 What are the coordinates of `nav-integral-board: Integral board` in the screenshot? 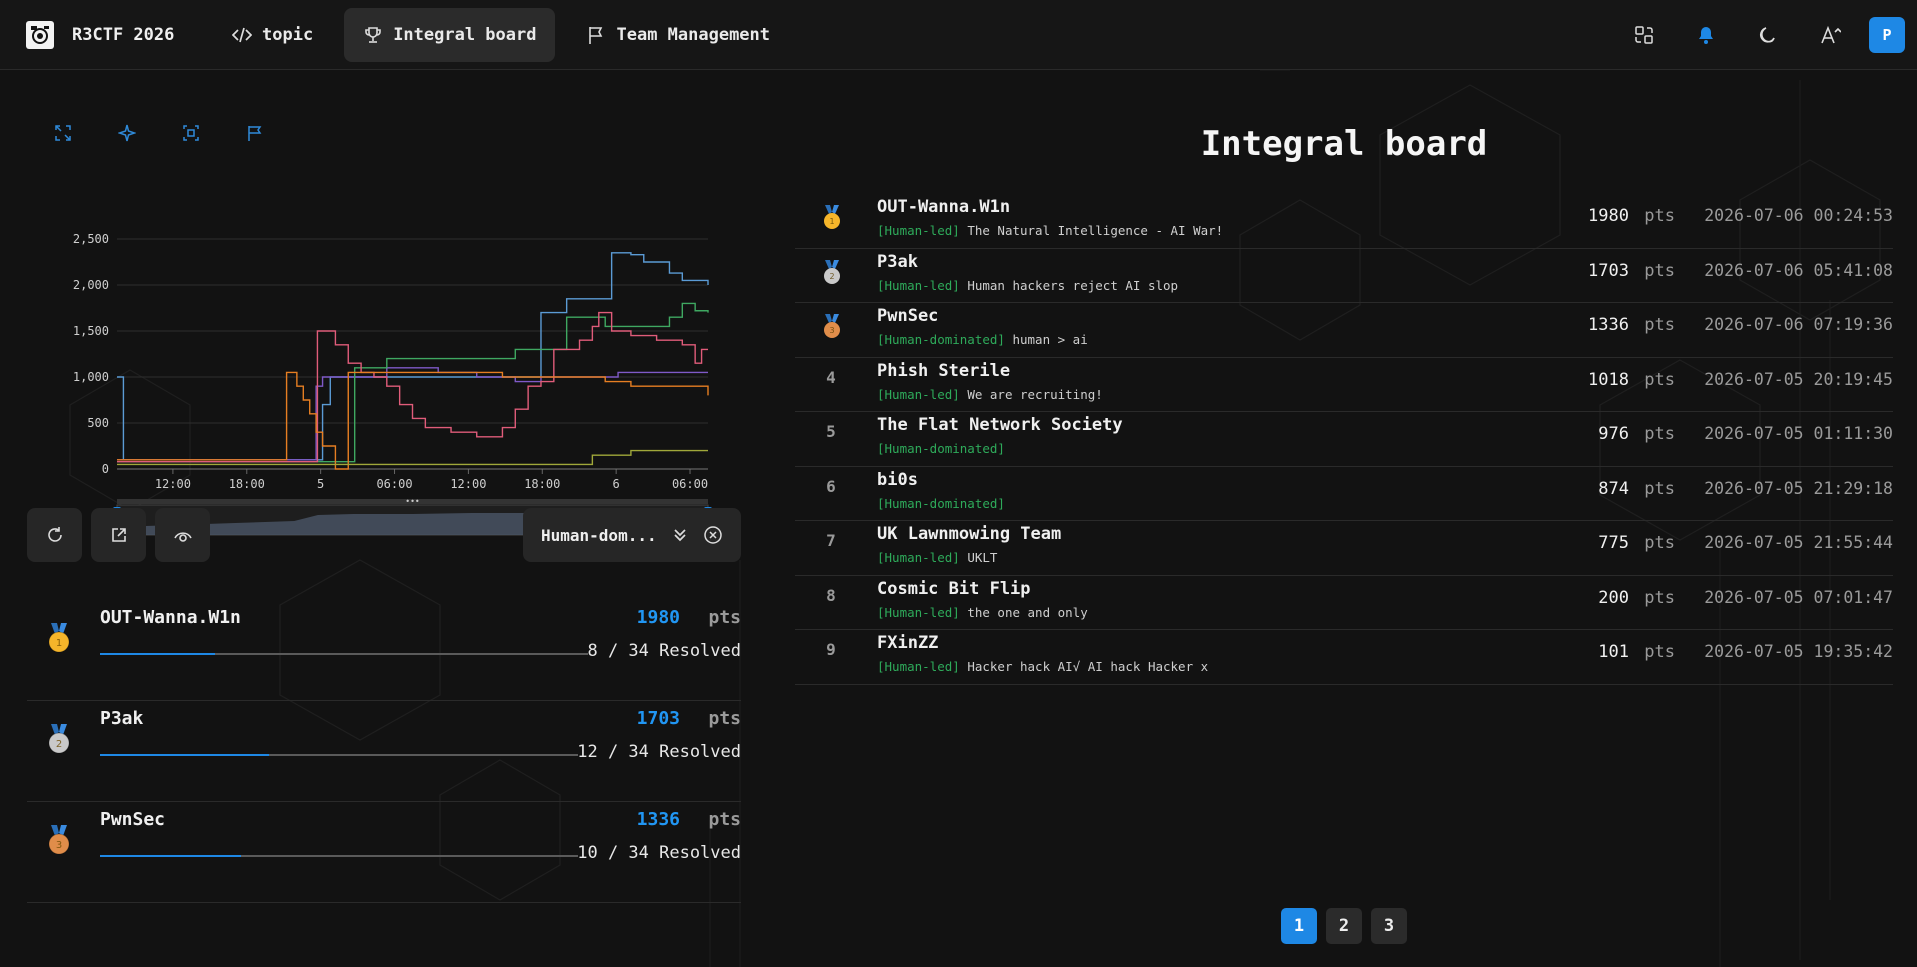 It's located at (450, 34).